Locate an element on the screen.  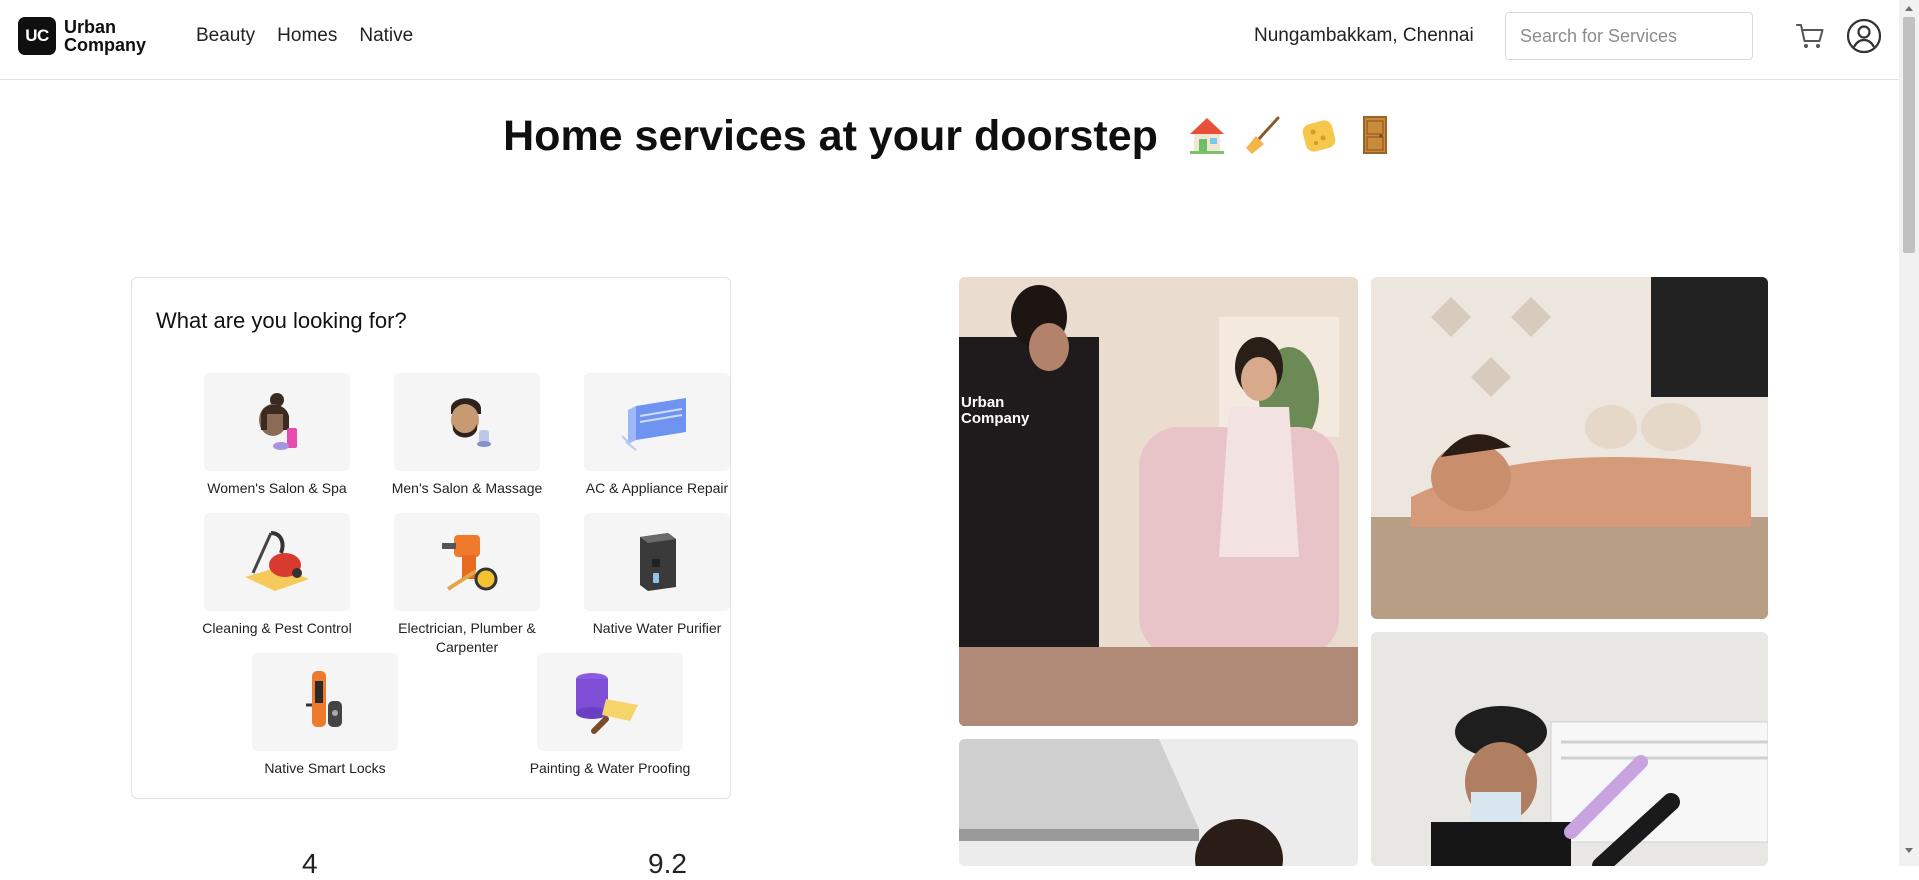
location-selector: Nungambakkam, Chennai is located at coordinates (1364, 36).